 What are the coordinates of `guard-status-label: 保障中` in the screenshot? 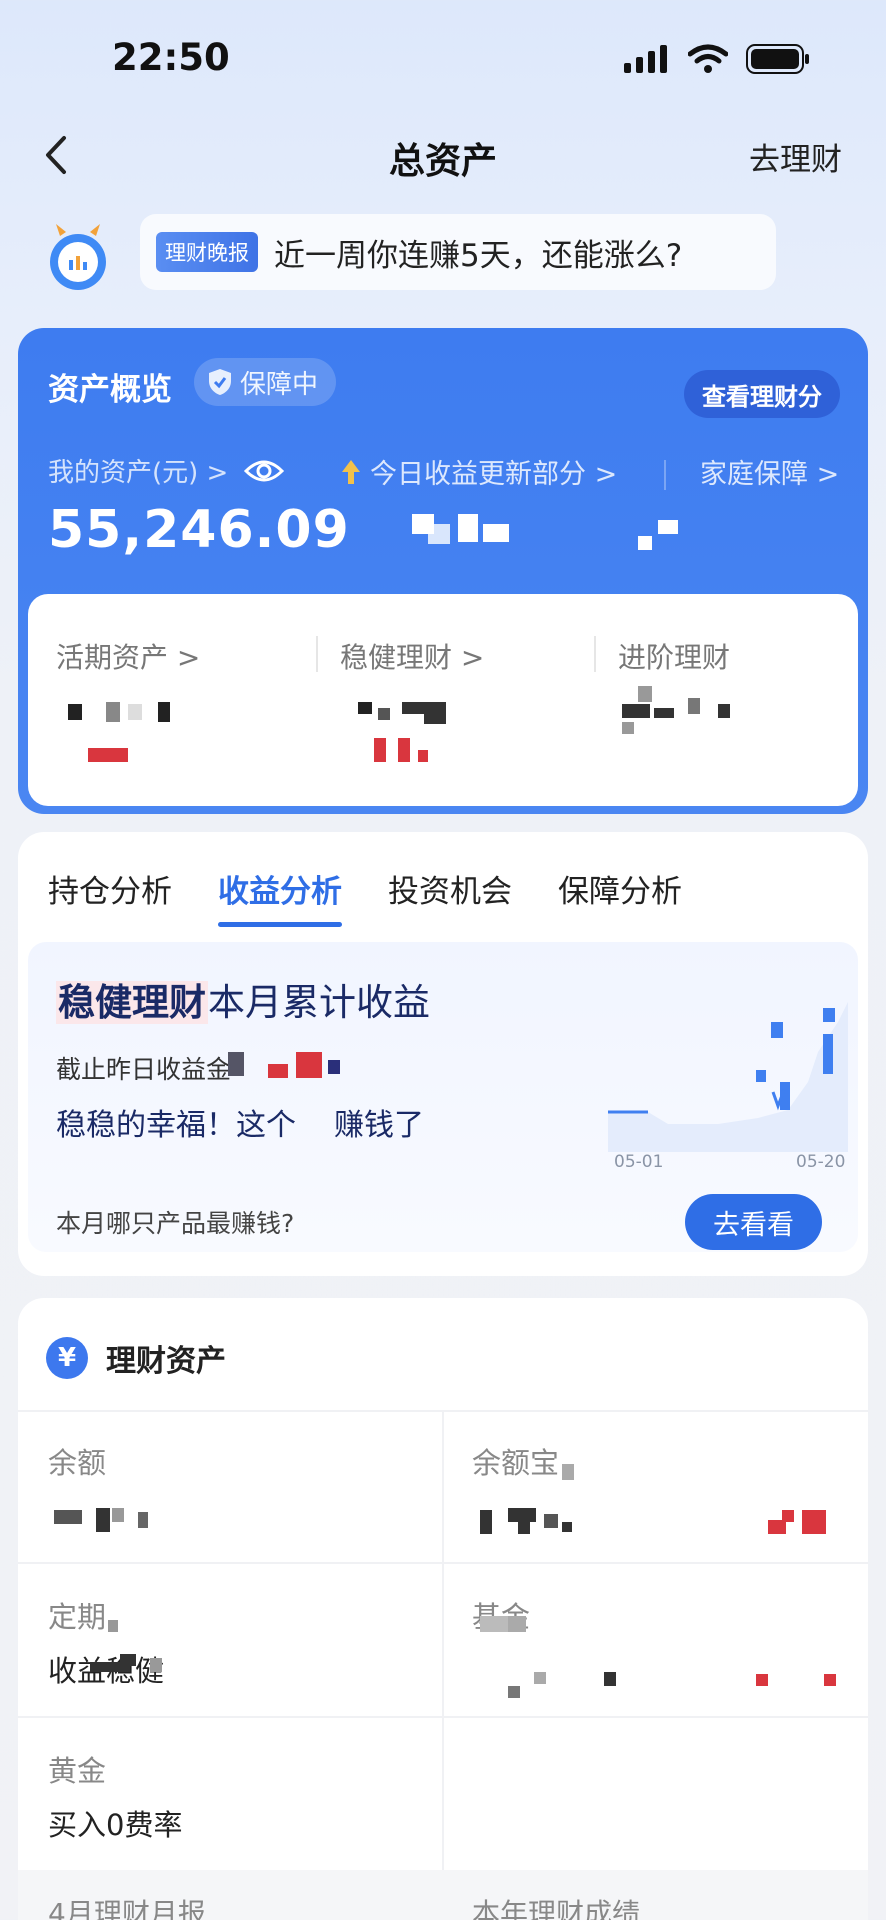 It's located at (279, 384).